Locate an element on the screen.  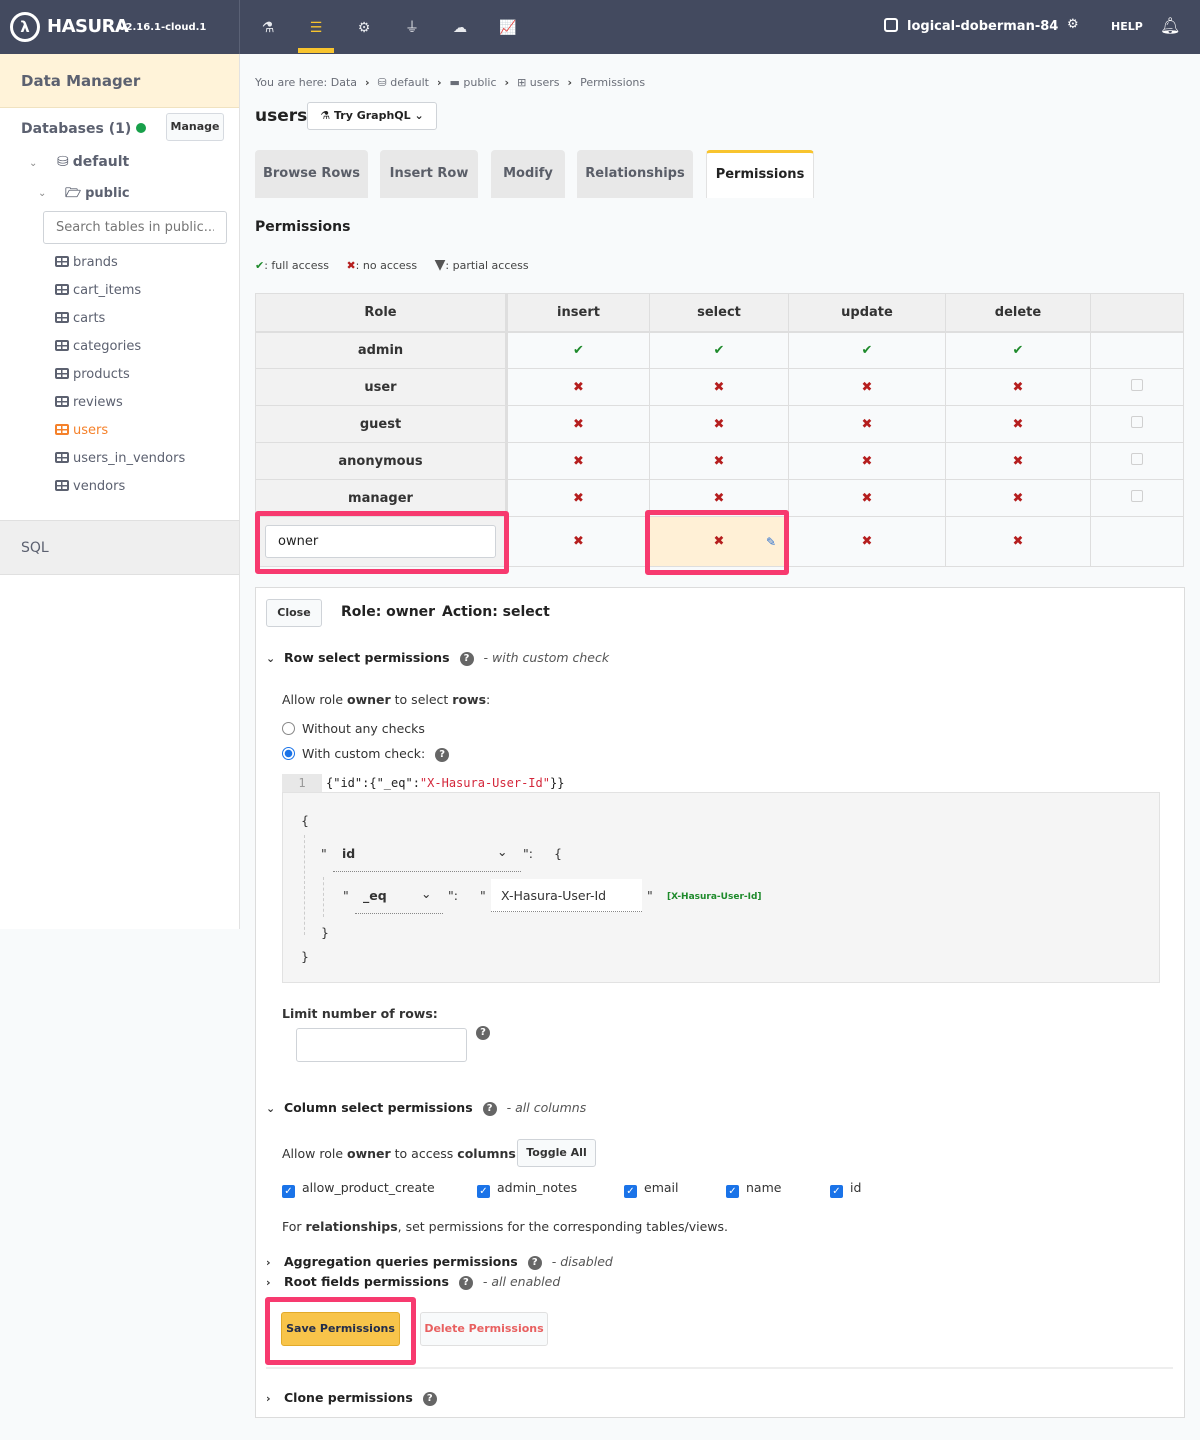
breadcrumb-item: public is located at coordinates (479, 82).